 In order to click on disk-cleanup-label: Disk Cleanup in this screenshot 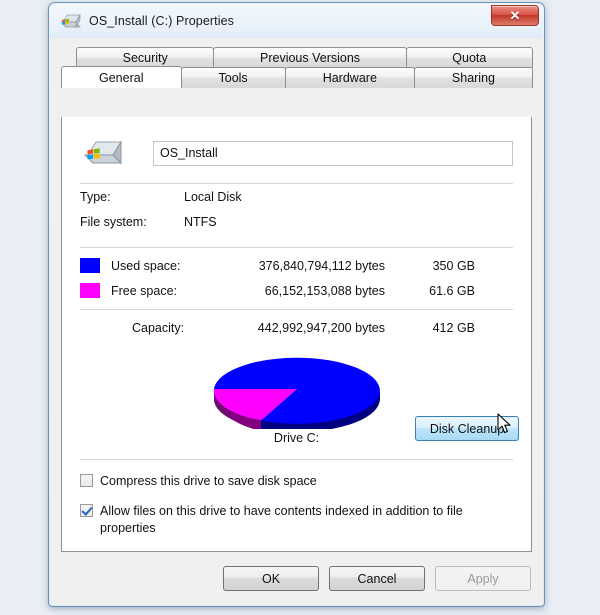, I will do `click(467, 428)`.